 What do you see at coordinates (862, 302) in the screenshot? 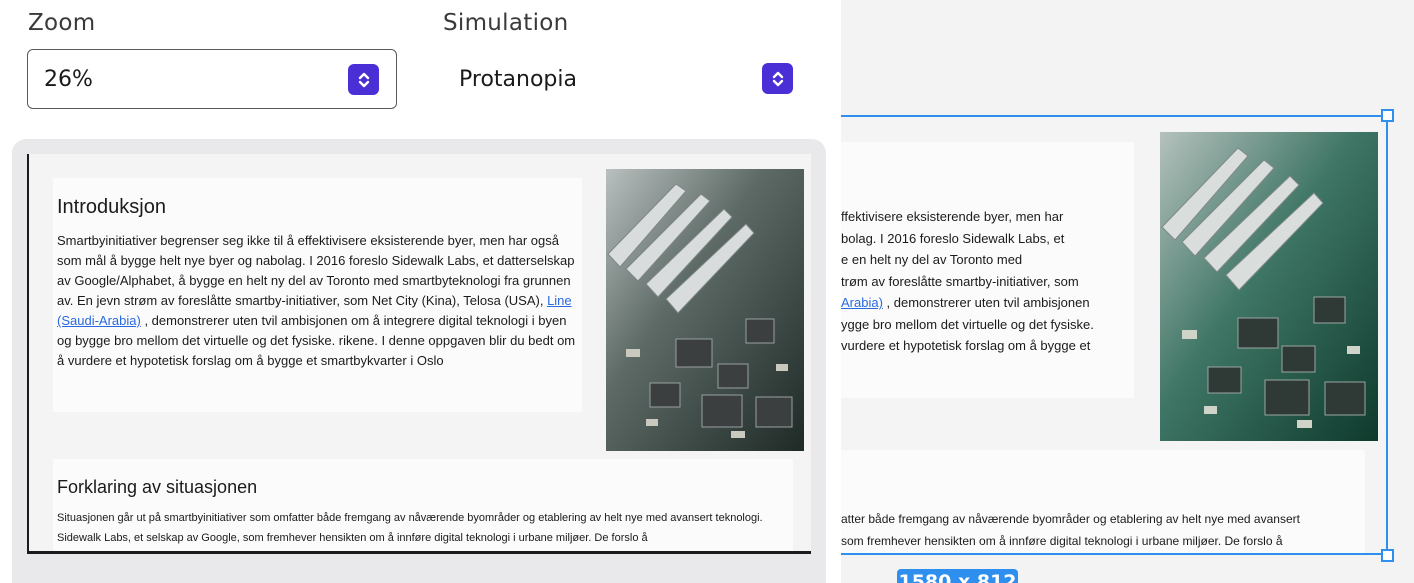
I see `canvas-intro-link: Arabia)` at bounding box center [862, 302].